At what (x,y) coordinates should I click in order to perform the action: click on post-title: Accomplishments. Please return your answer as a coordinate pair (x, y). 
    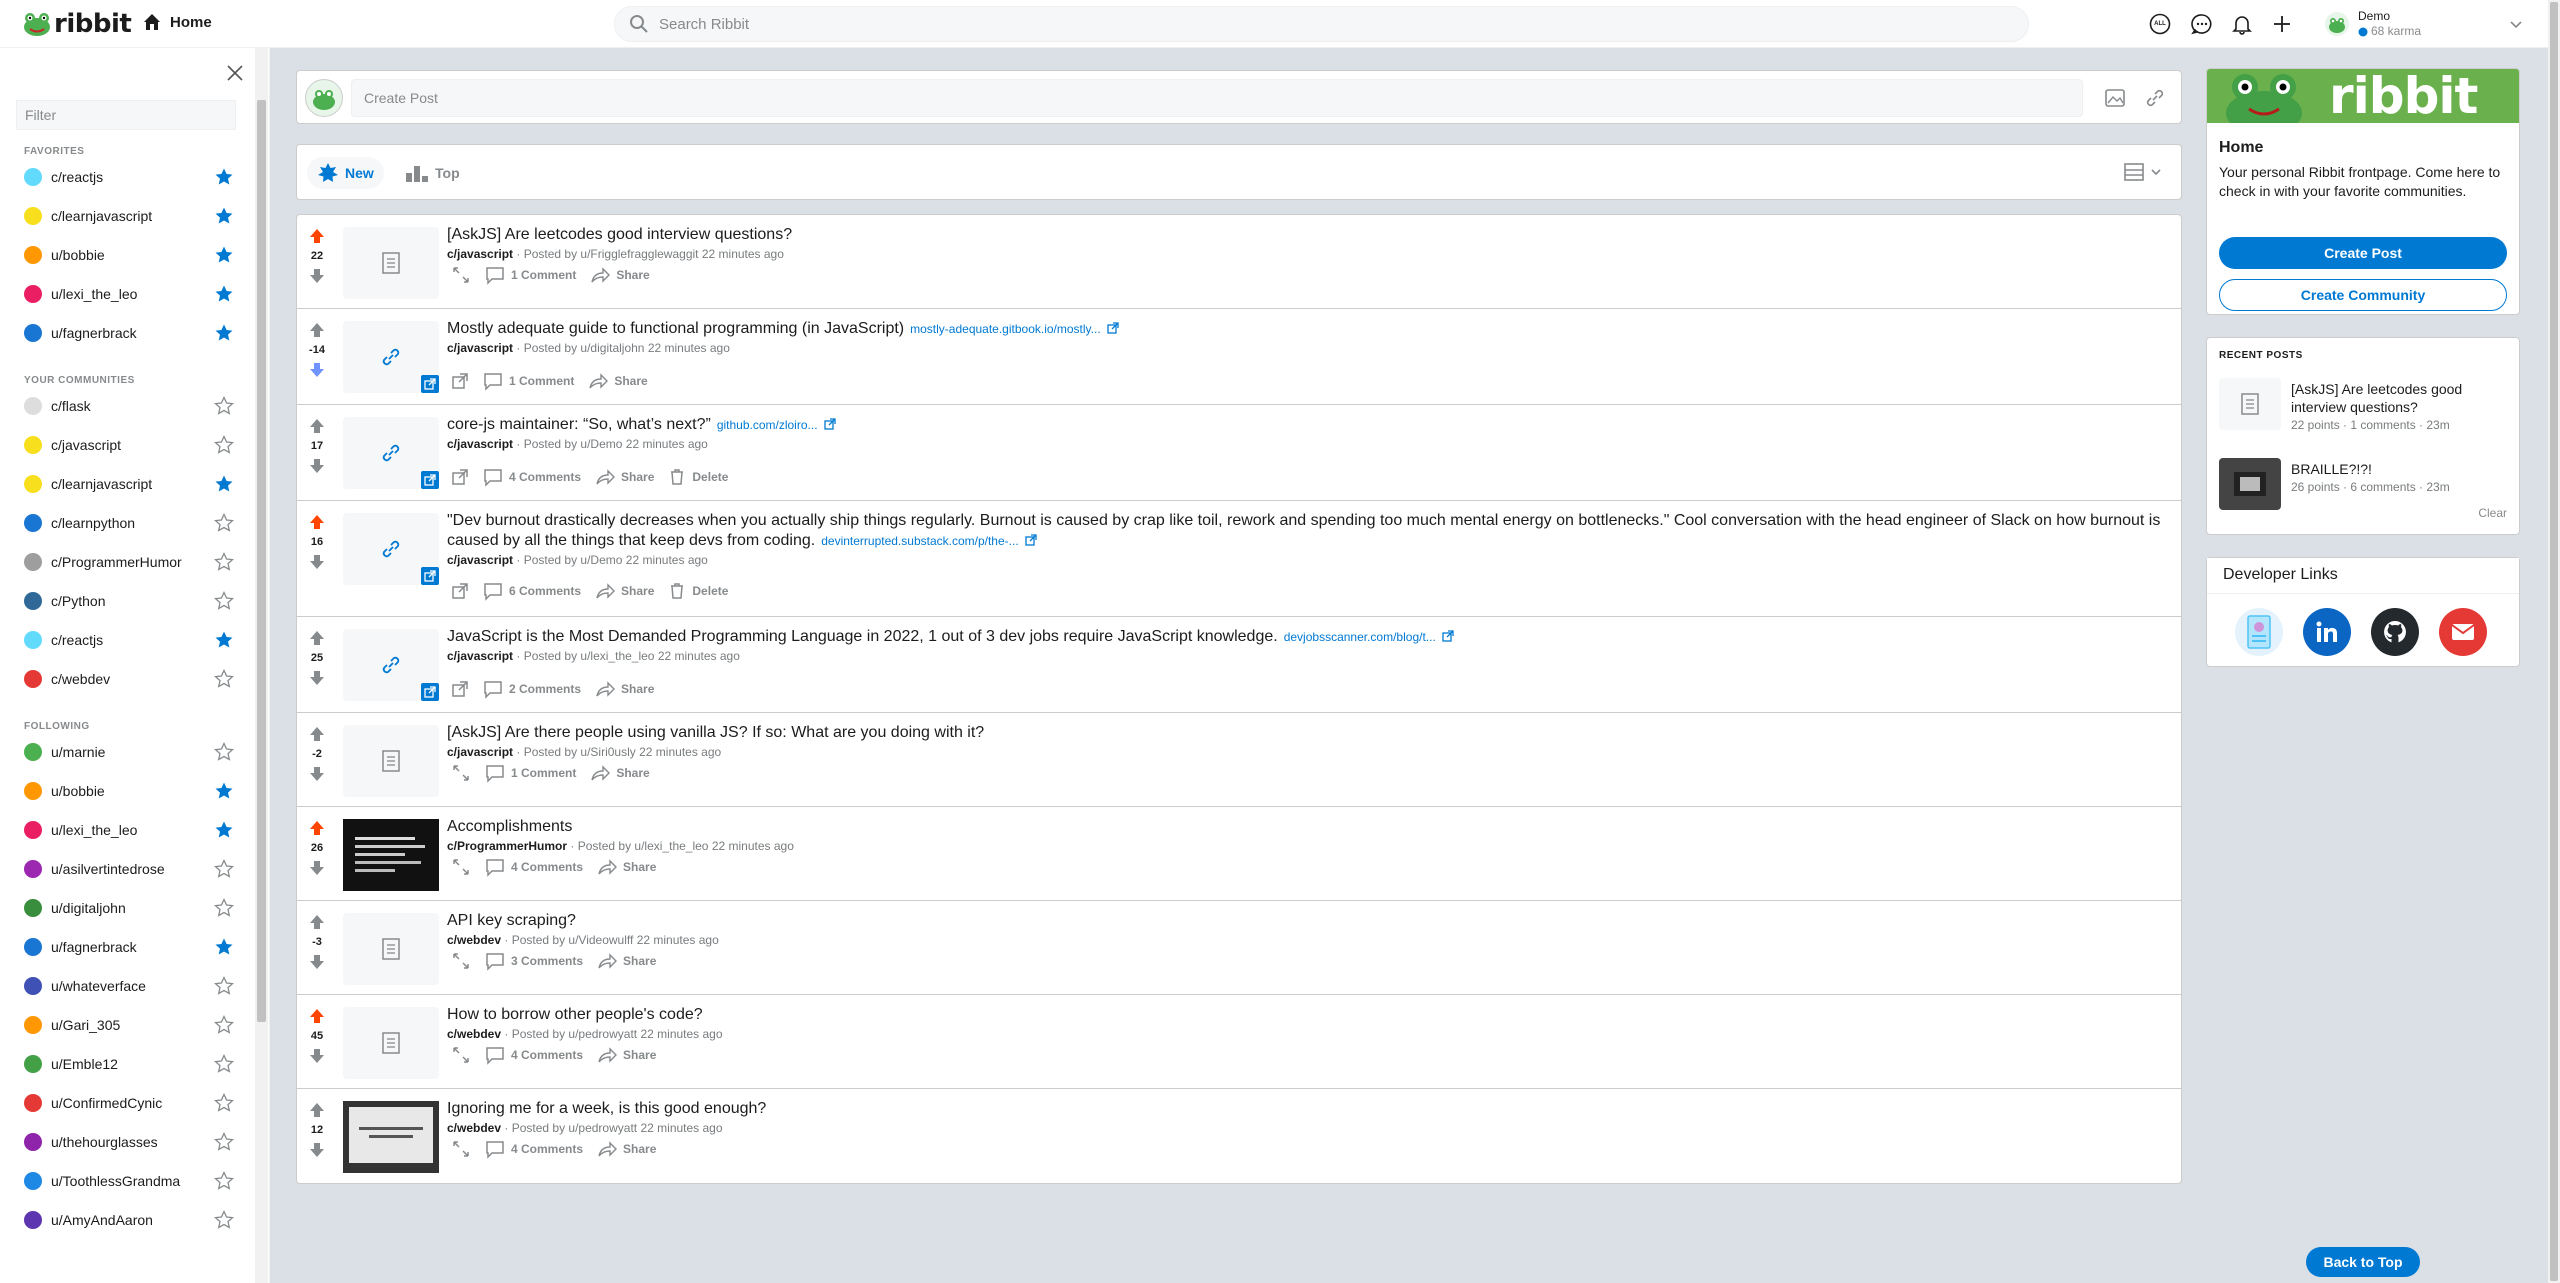
    Looking at the image, I should click on (509, 826).